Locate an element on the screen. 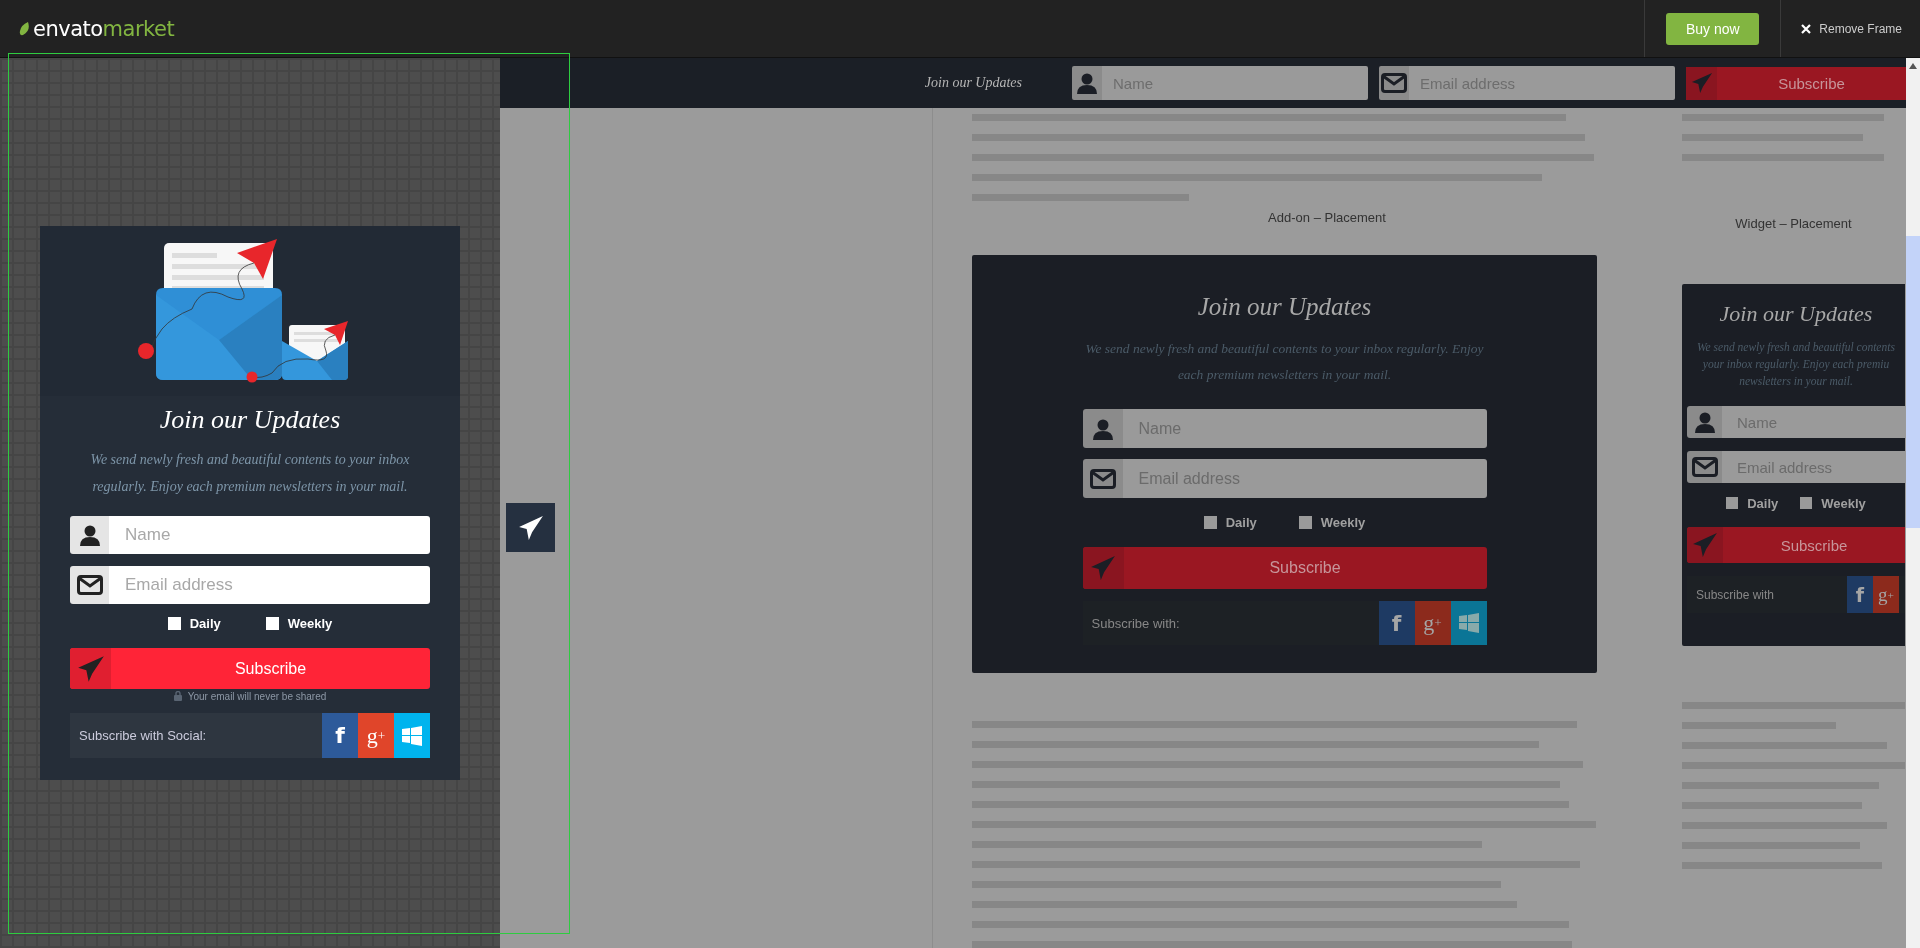  buy-now-button: Buy now is located at coordinates (1713, 28).